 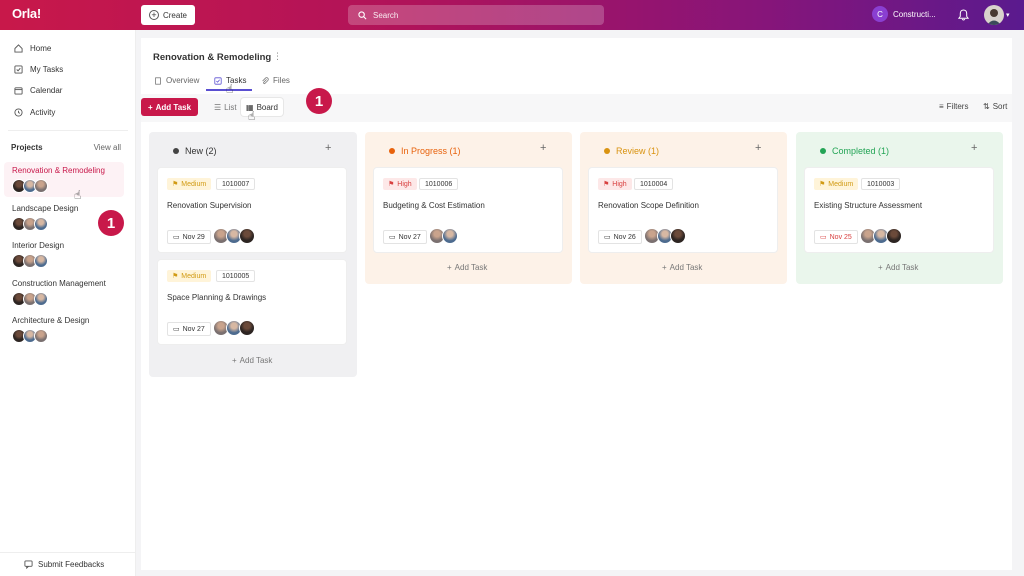 I want to click on page-title: Renovation & Remodeling, so click(x=212, y=57).